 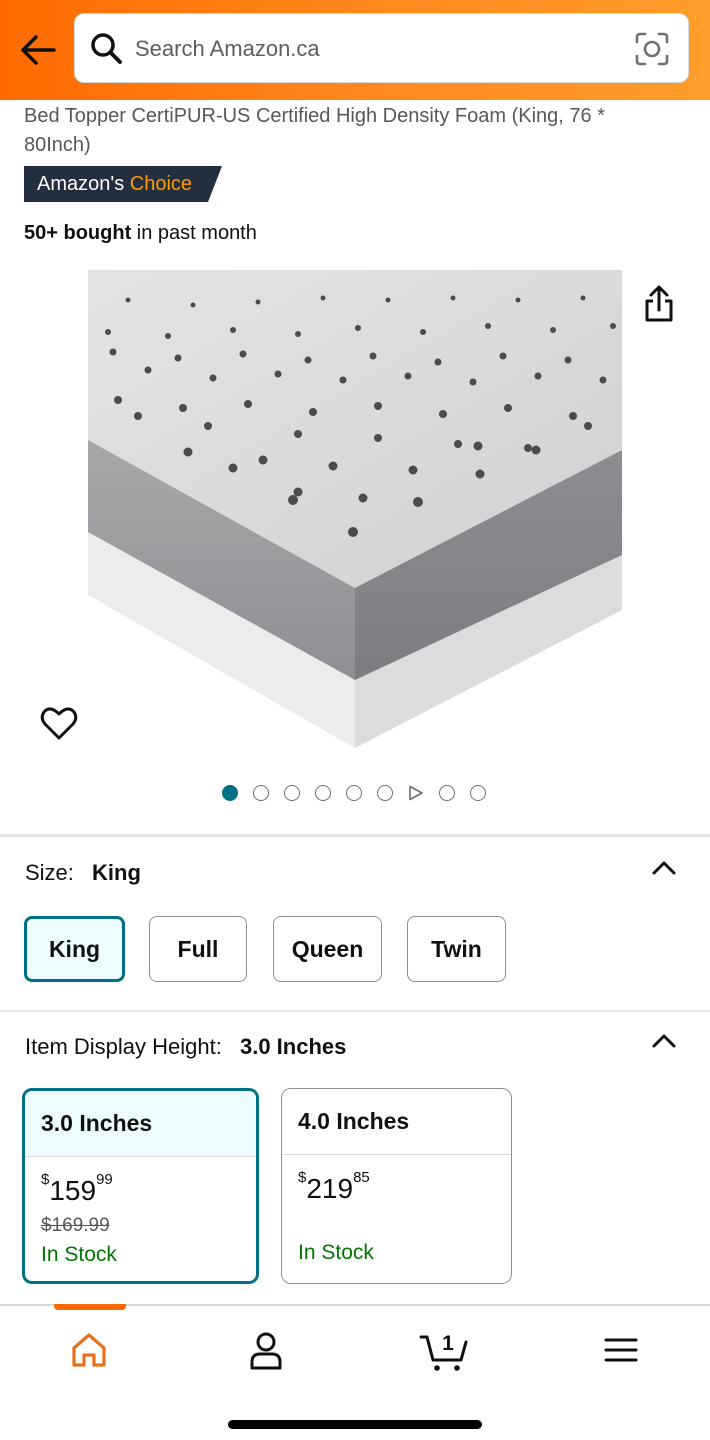 I want to click on price-whole: 159, so click(x=73, y=1190).